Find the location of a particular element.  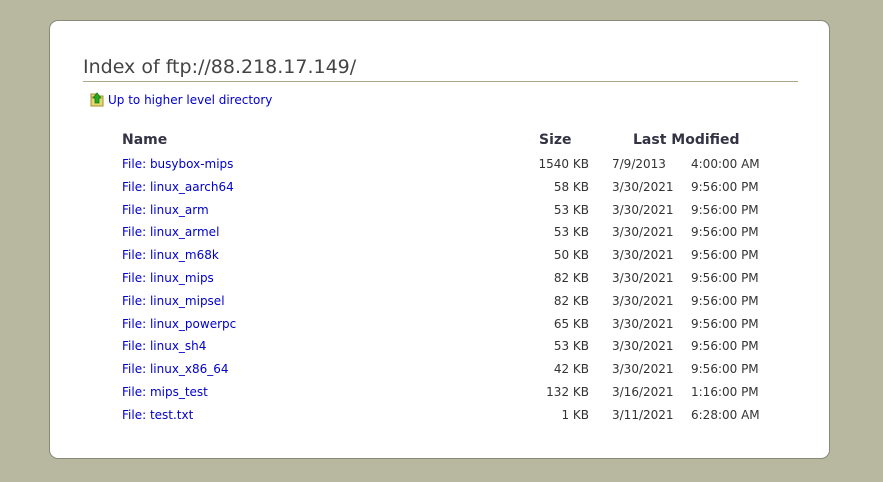

folder-up-arrow-icon is located at coordinates (97, 99).